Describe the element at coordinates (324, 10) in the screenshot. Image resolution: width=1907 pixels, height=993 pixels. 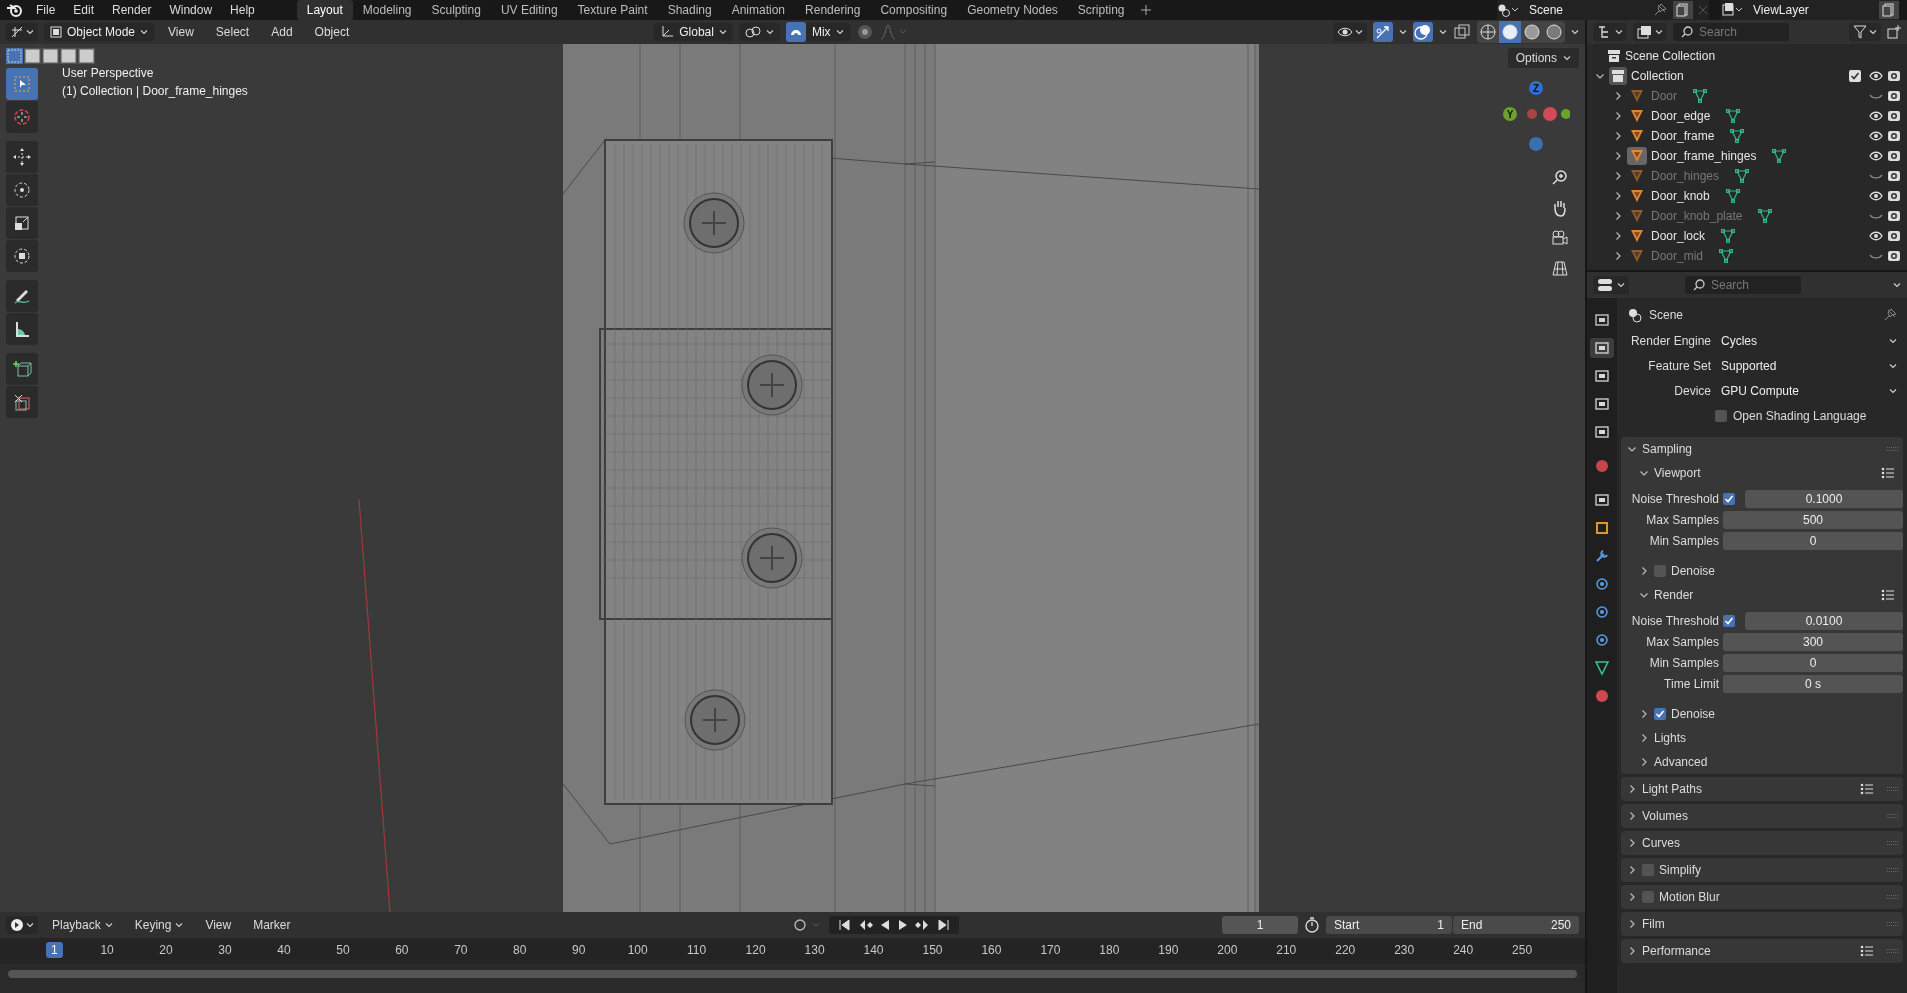
I see `workspace-tab: Layout` at that location.